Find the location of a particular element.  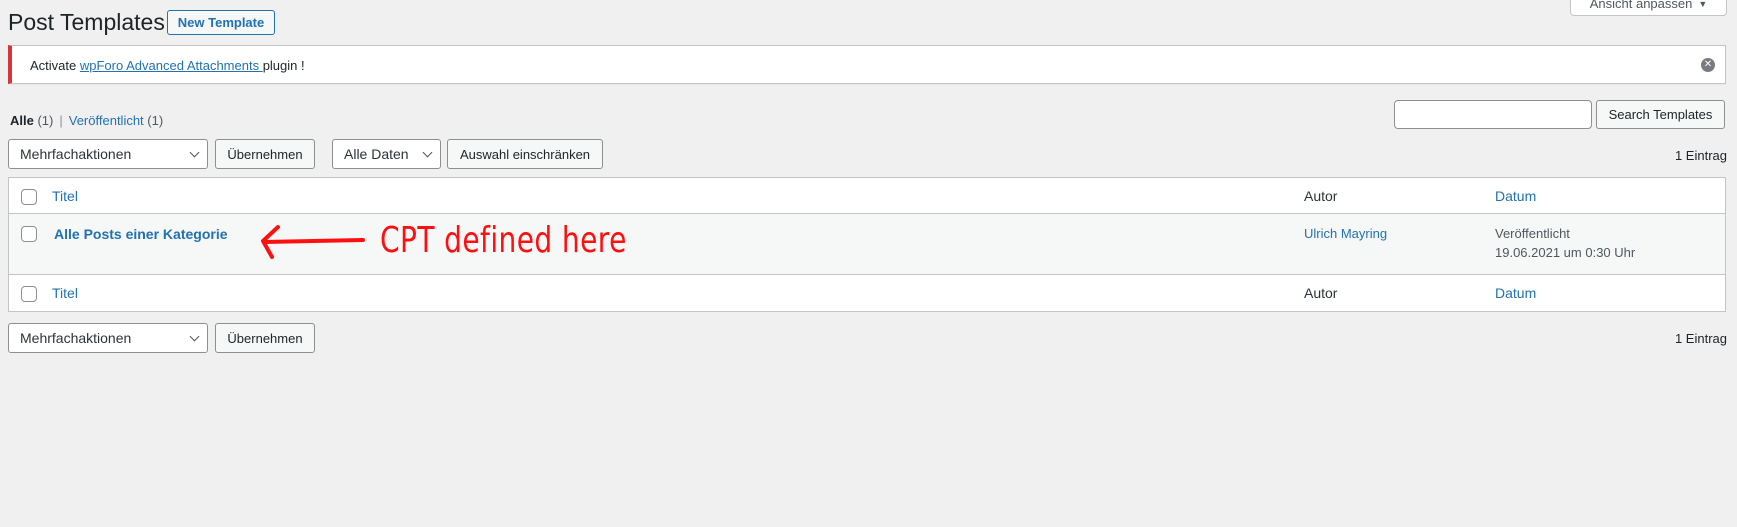

screen-options-label: Ansicht anpassen is located at coordinates (1641, 5).